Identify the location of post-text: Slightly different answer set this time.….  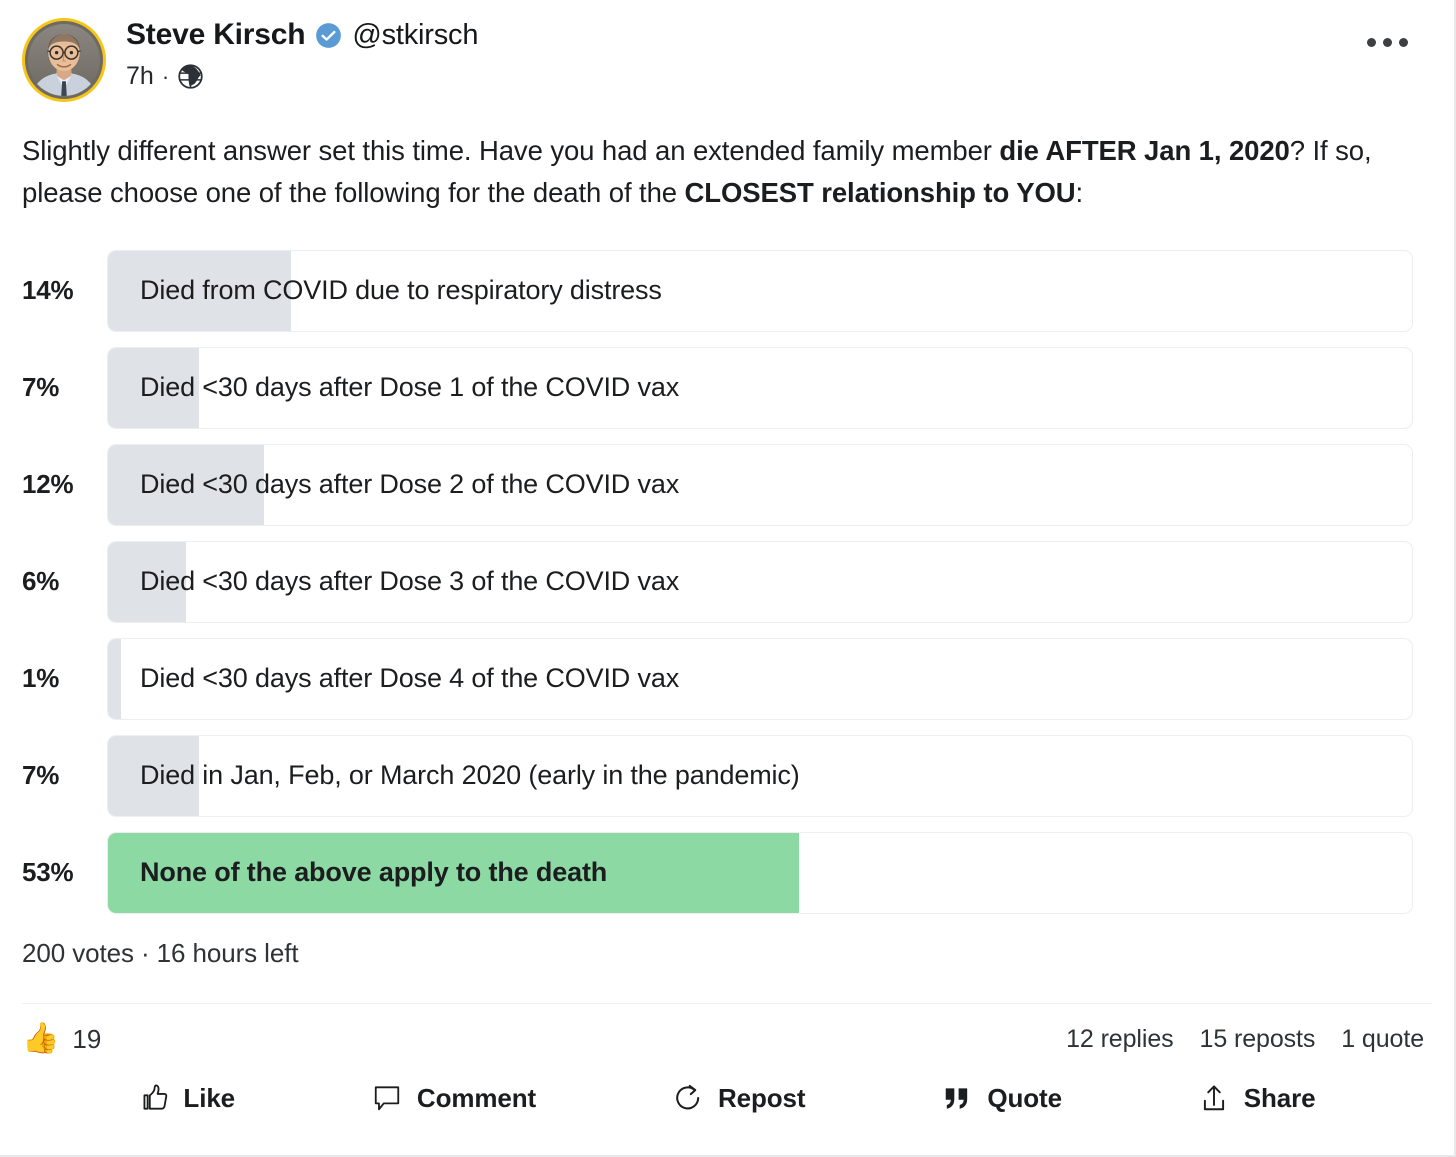
(727, 172).